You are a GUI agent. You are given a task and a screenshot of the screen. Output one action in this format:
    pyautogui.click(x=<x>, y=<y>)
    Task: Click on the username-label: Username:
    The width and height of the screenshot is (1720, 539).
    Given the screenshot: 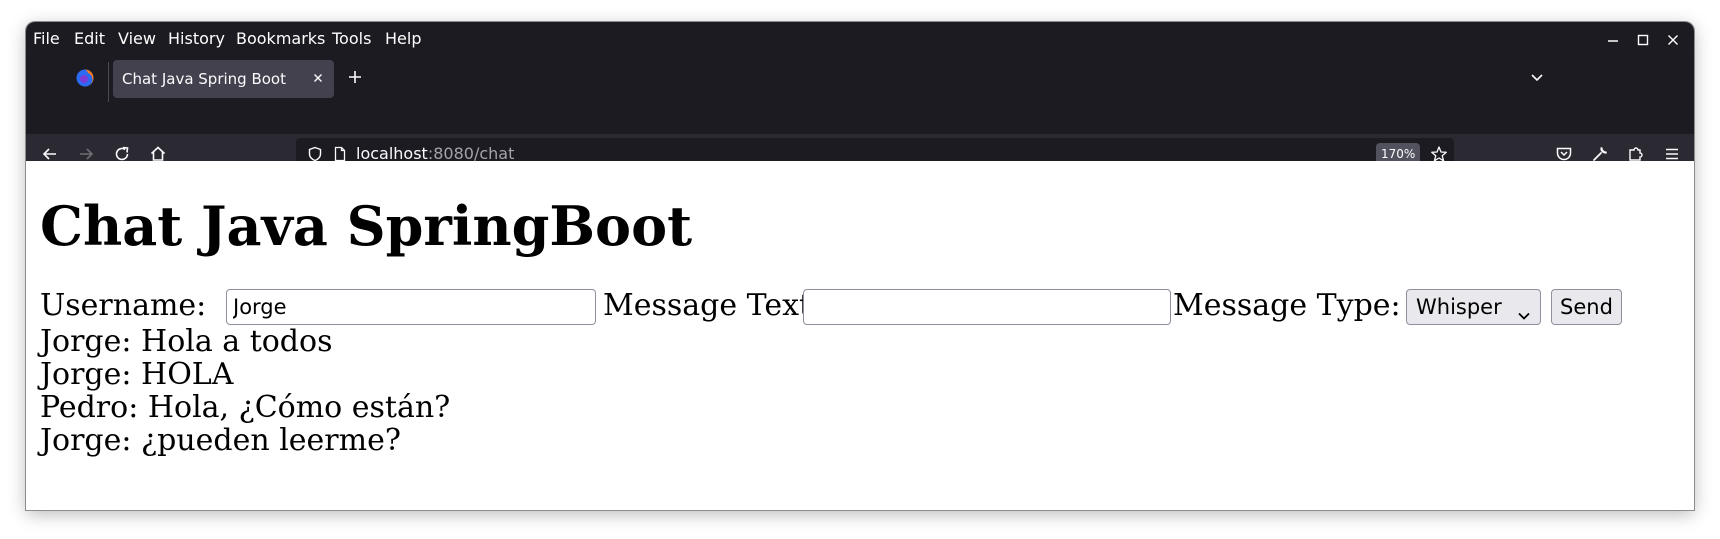 What is the action you would take?
    pyautogui.click(x=123, y=305)
    